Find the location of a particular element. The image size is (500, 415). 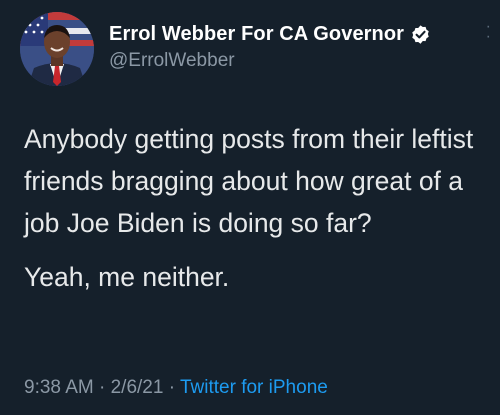

tweet-meta: 9:38 AM · 2/6/21 · Twitter for iPhone is located at coordinates (176, 388).